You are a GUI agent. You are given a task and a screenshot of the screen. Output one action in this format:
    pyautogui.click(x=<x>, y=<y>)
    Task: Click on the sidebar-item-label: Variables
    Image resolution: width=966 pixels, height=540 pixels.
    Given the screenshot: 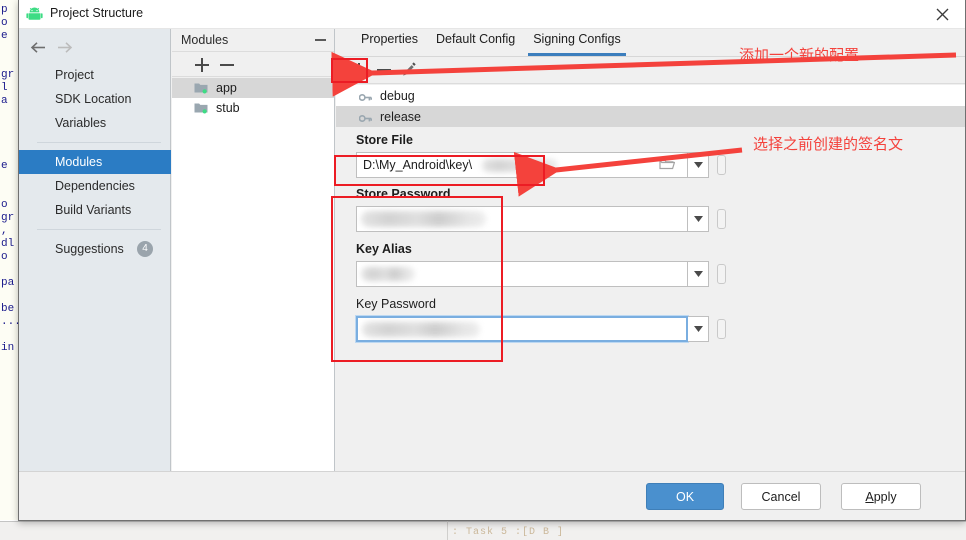 What is the action you would take?
    pyautogui.click(x=81, y=123)
    